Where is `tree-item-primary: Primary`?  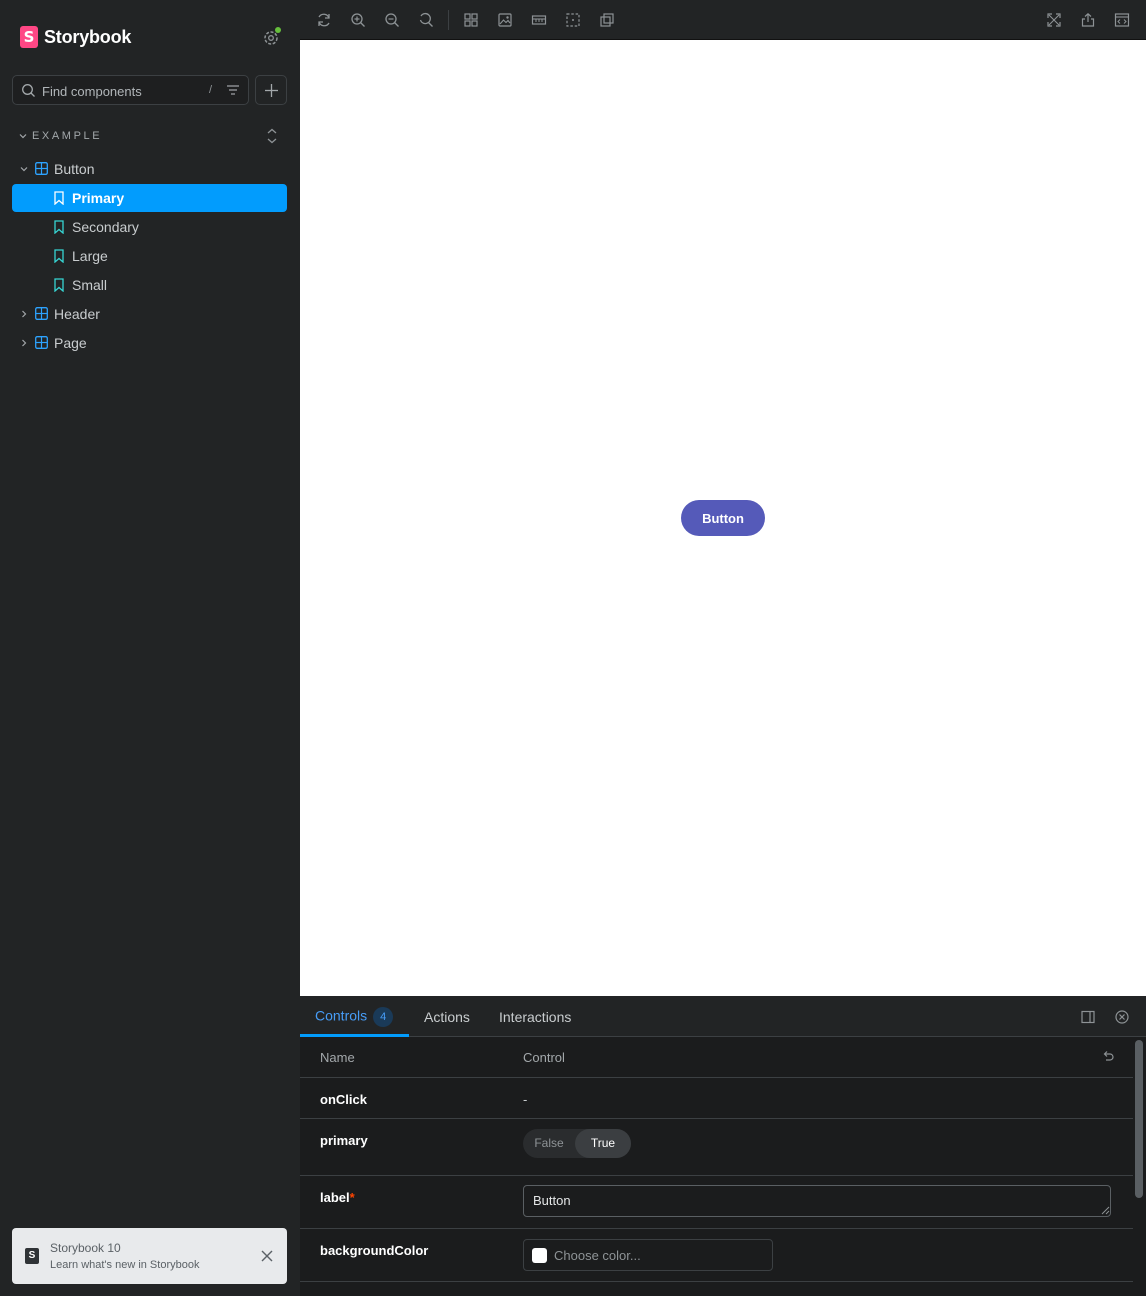
tree-item-primary: Primary is located at coordinates (149, 198).